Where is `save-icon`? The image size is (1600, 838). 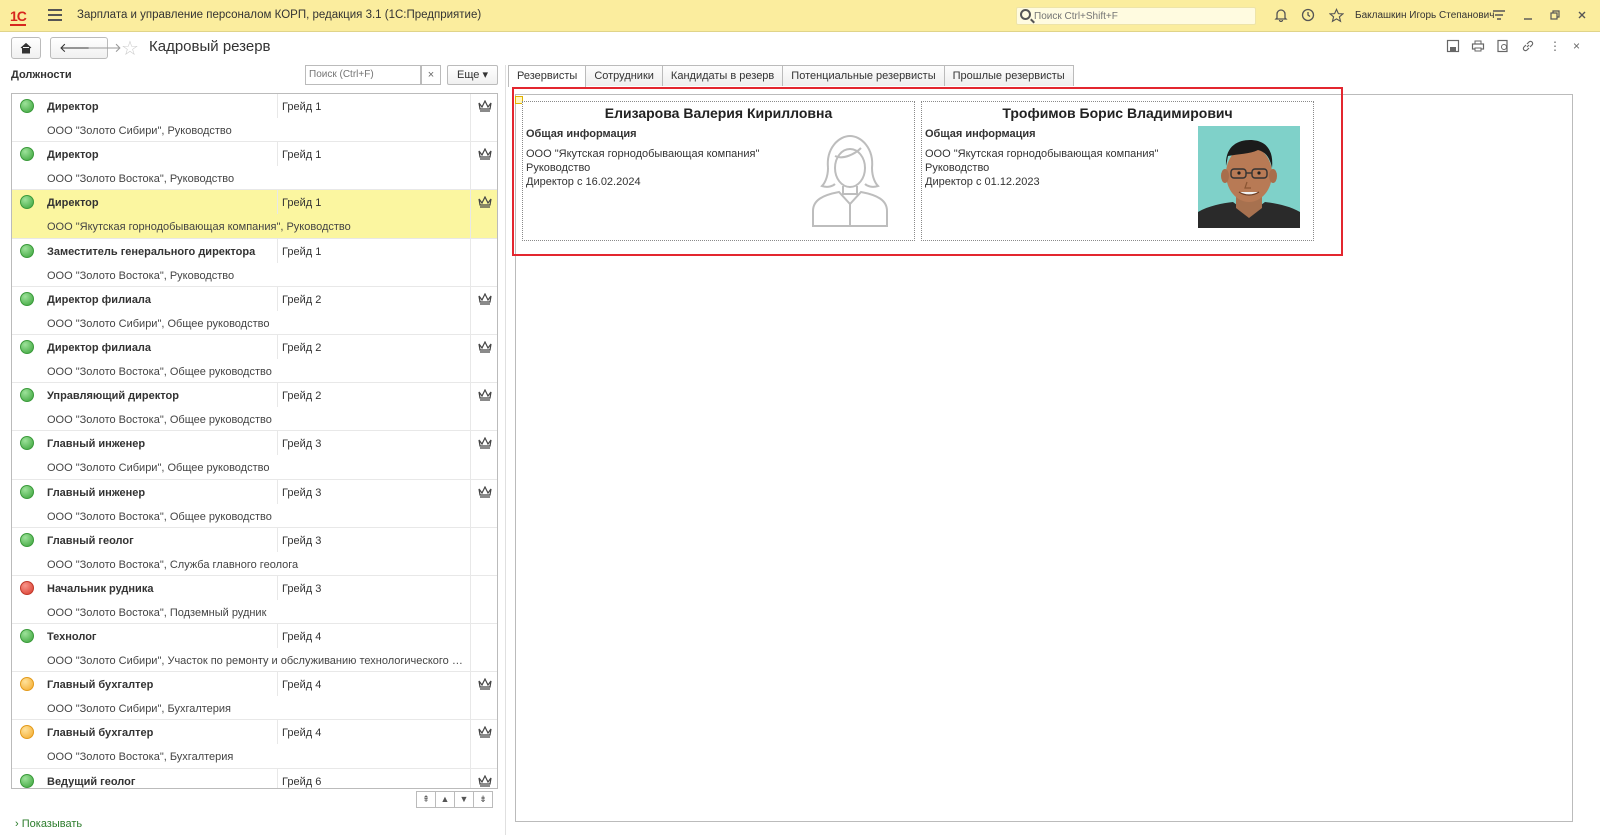
save-icon is located at coordinates (1453, 47).